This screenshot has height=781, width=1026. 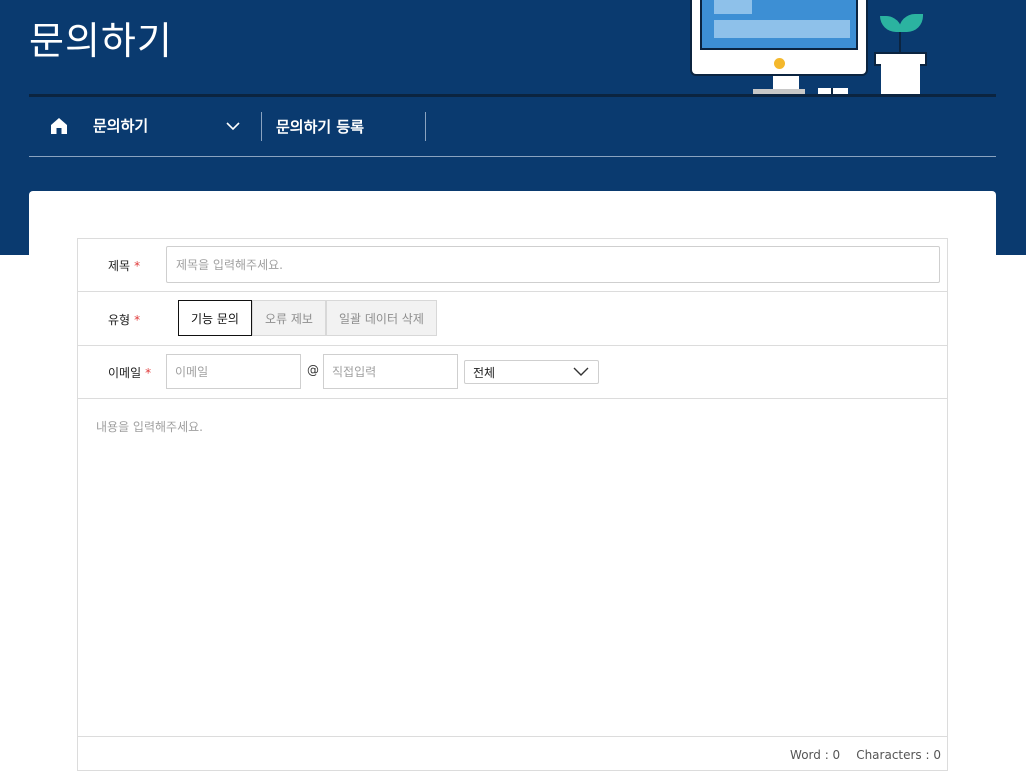 What do you see at coordinates (779, 63) in the screenshot?
I see `power-light` at bounding box center [779, 63].